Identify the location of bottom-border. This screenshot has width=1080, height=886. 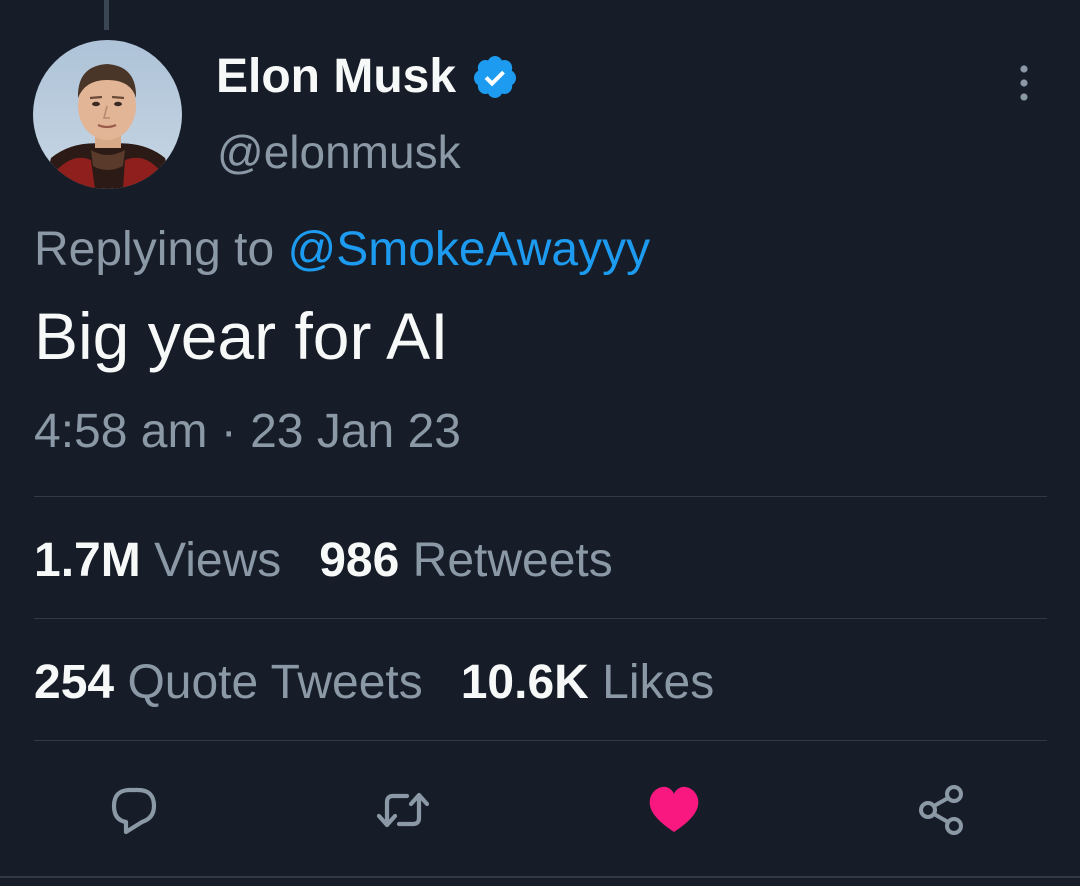
(540, 877).